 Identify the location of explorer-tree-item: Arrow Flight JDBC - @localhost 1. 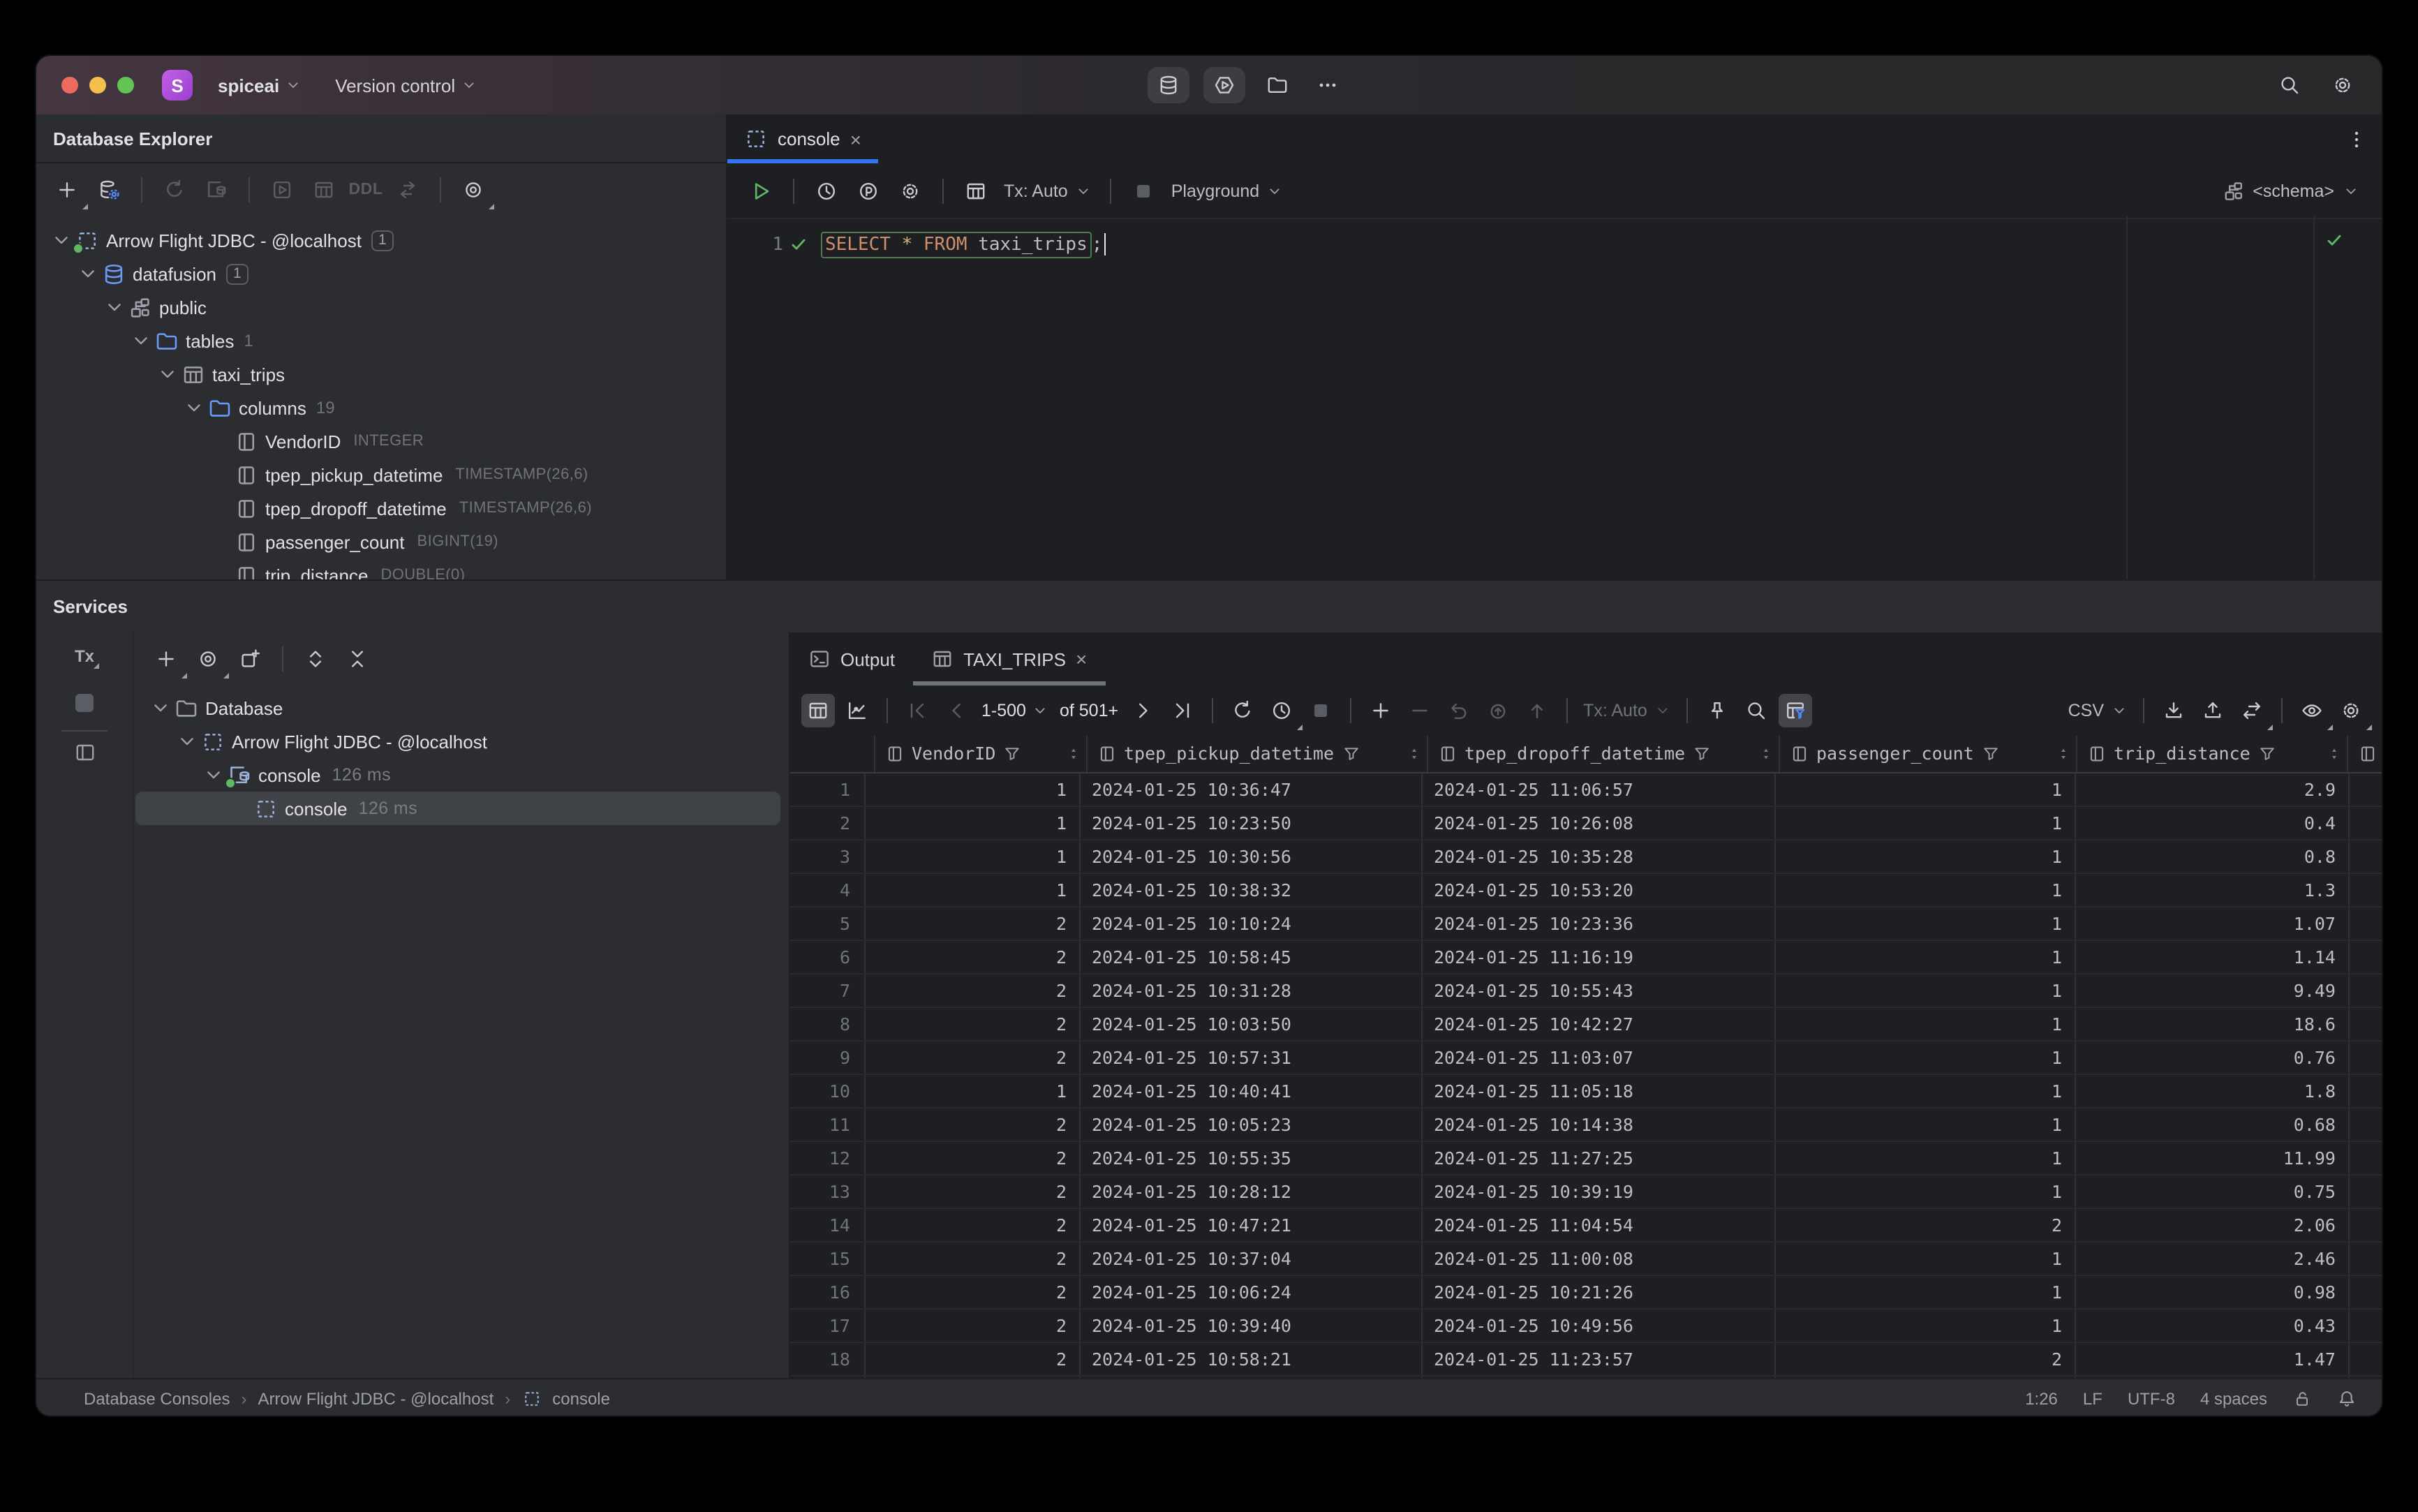
(381, 240).